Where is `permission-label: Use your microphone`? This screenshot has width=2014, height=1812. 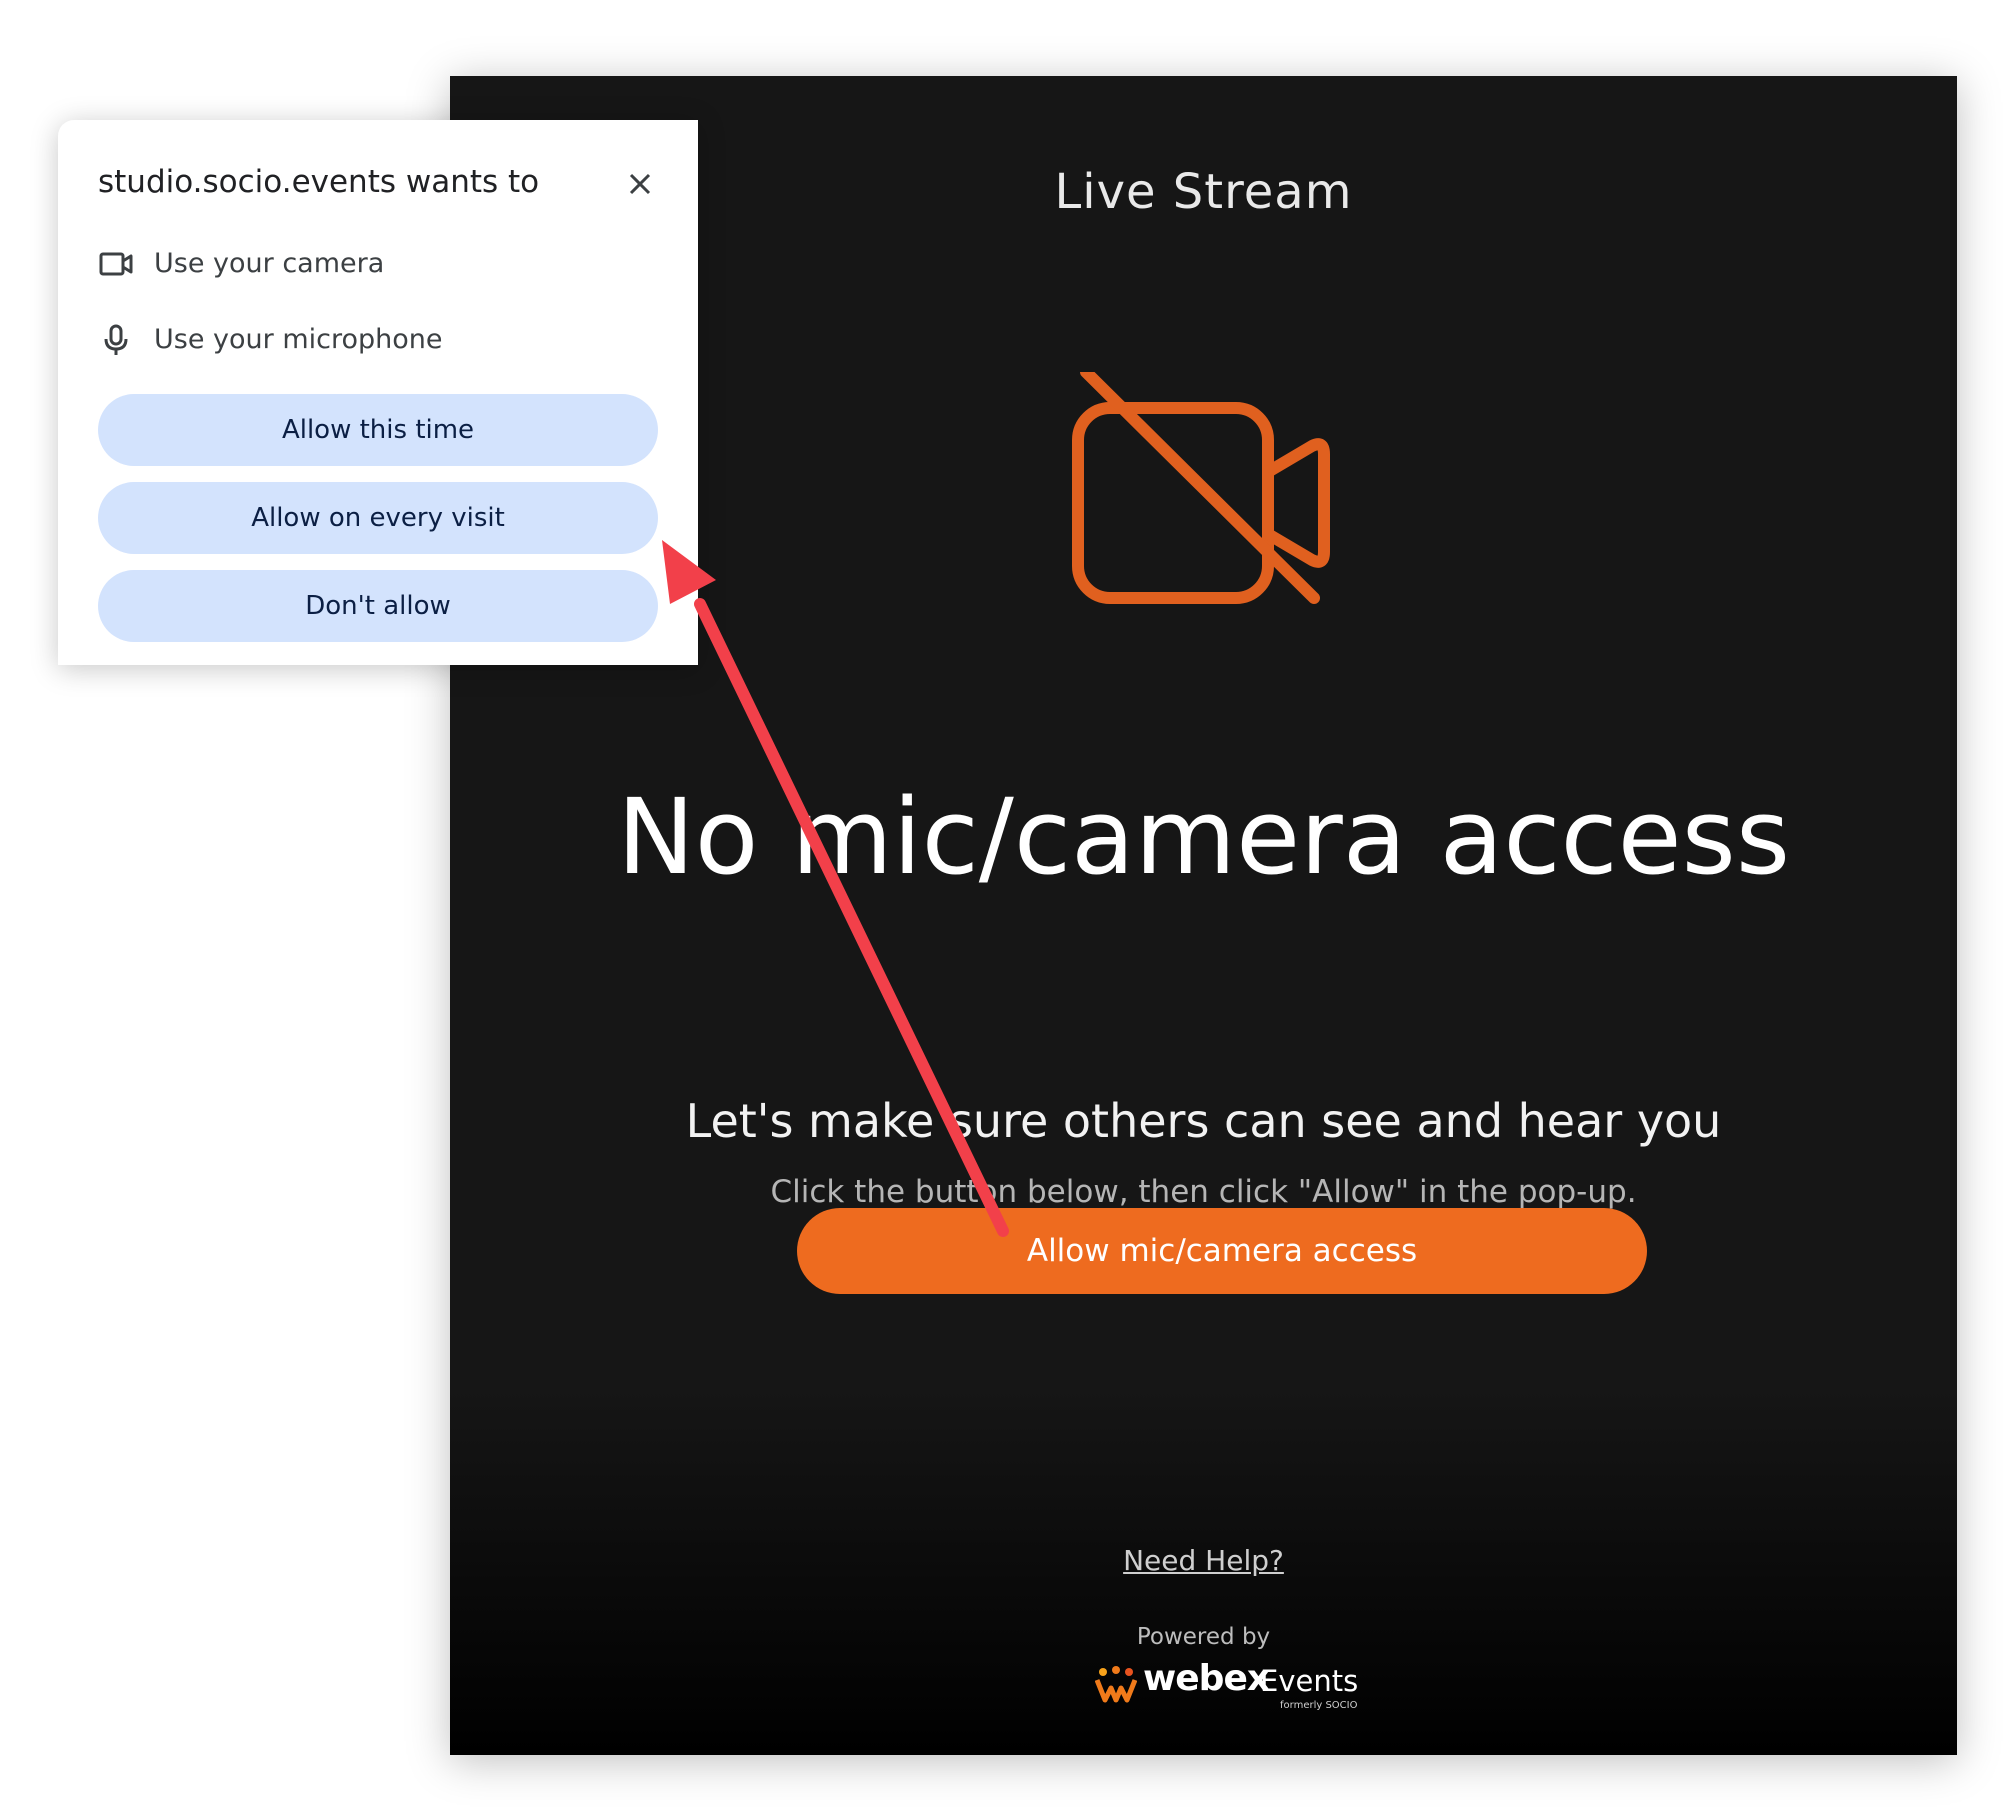
permission-label: Use your microphone is located at coordinates (298, 339).